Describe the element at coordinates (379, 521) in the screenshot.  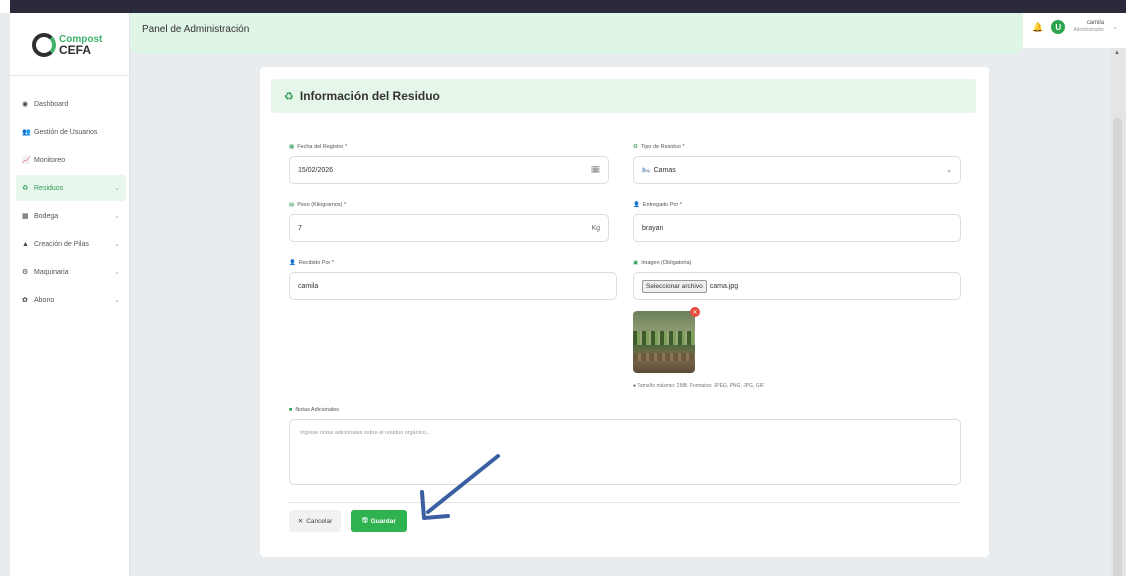
I see `save-button: 🖫 Guardar` at that location.